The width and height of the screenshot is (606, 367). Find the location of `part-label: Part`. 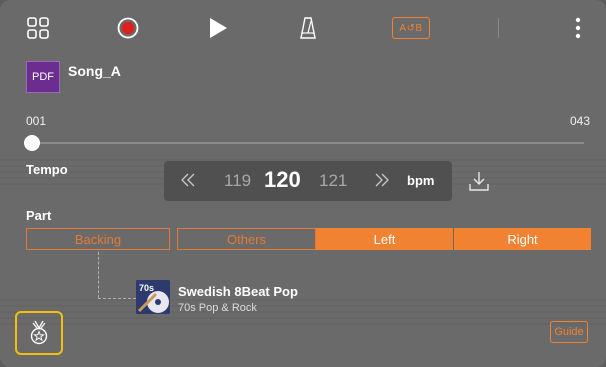

part-label: Part is located at coordinates (39, 215).